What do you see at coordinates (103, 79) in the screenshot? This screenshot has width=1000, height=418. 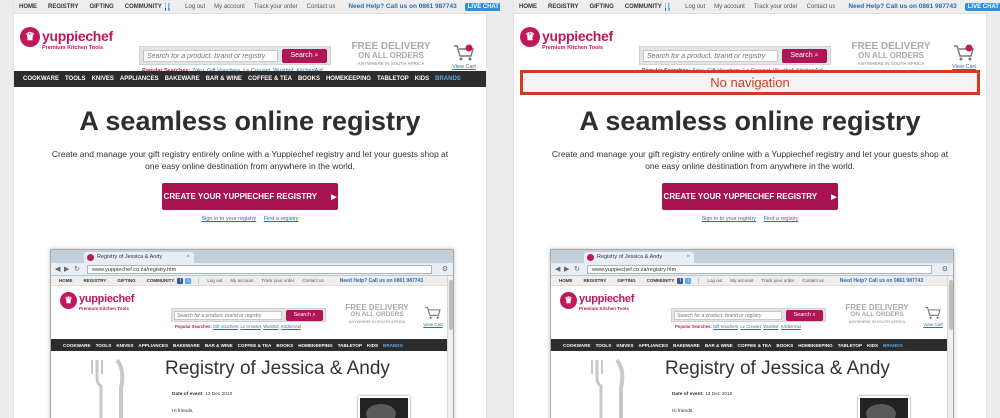 I see `category-knives: KNIVES` at bounding box center [103, 79].